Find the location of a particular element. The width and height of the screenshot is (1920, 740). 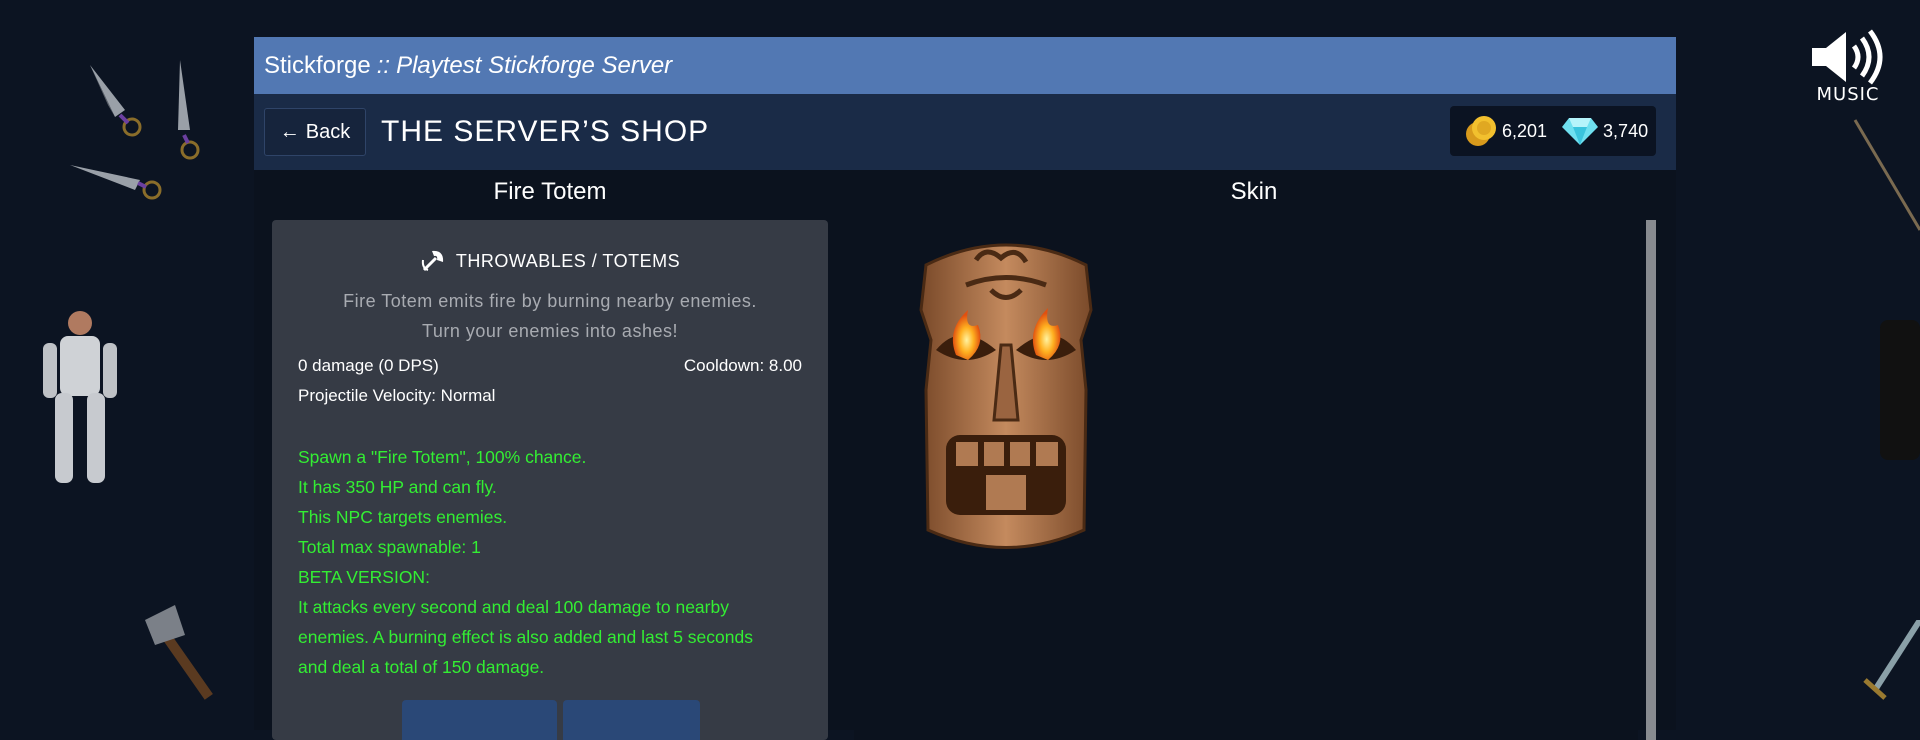

buy-with-gems-button is located at coordinates (631, 720).